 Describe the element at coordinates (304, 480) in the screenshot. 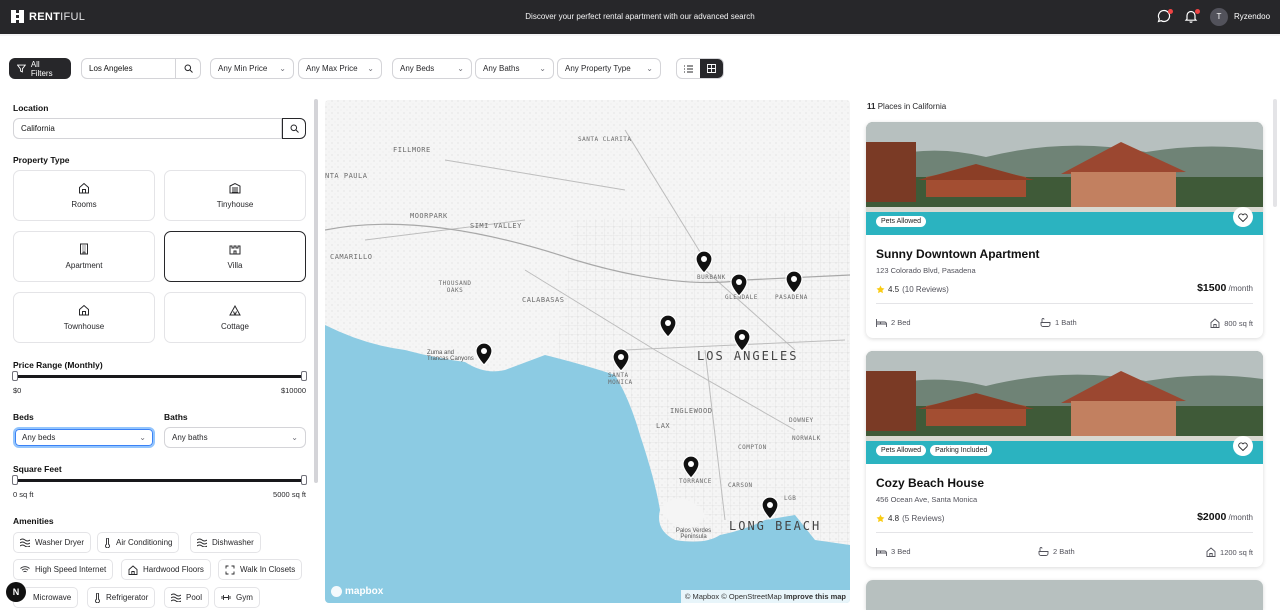

I see `sqft-max-handle` at that location.